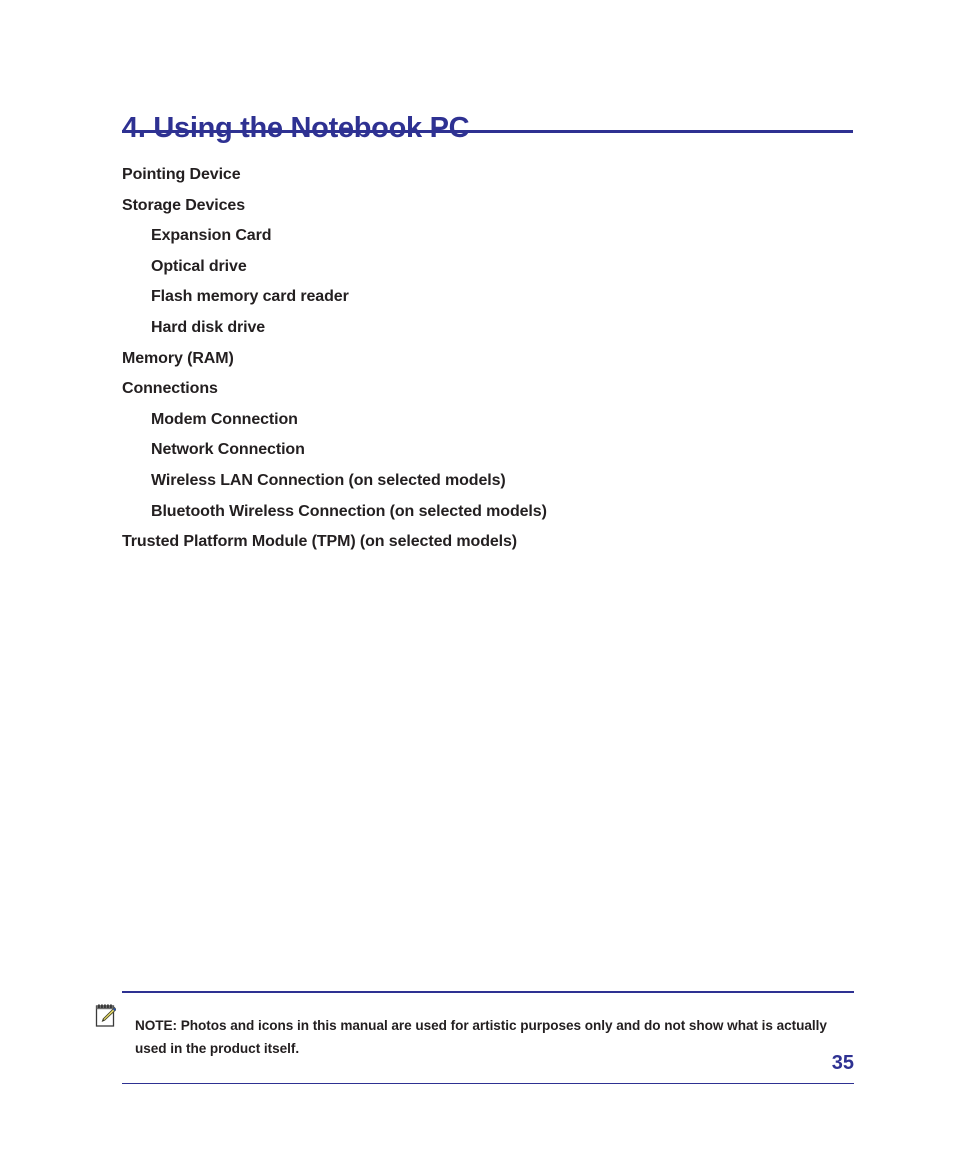 Image resolution: width=954 pixels, height=1155 pixels. Describe the element at coordinates (502, 267) in the screenshot. I see `toc-item: Optical drive` at that location.